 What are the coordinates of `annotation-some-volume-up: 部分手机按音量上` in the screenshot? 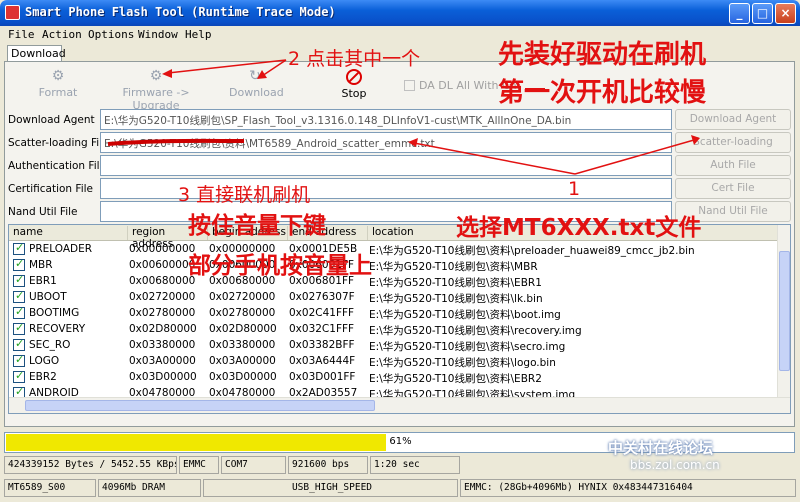 It's located at (280, 266).